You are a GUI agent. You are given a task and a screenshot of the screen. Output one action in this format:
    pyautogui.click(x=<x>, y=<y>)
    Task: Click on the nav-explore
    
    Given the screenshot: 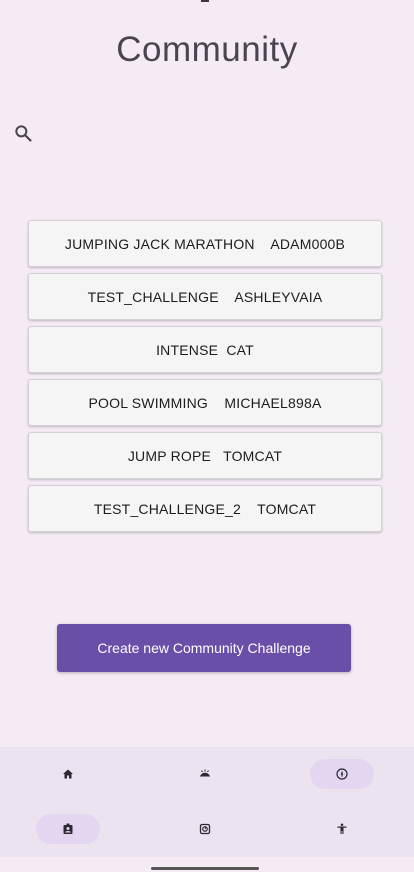 What is the action you would take?
    pyautogui.click(x=342, y=774)
    